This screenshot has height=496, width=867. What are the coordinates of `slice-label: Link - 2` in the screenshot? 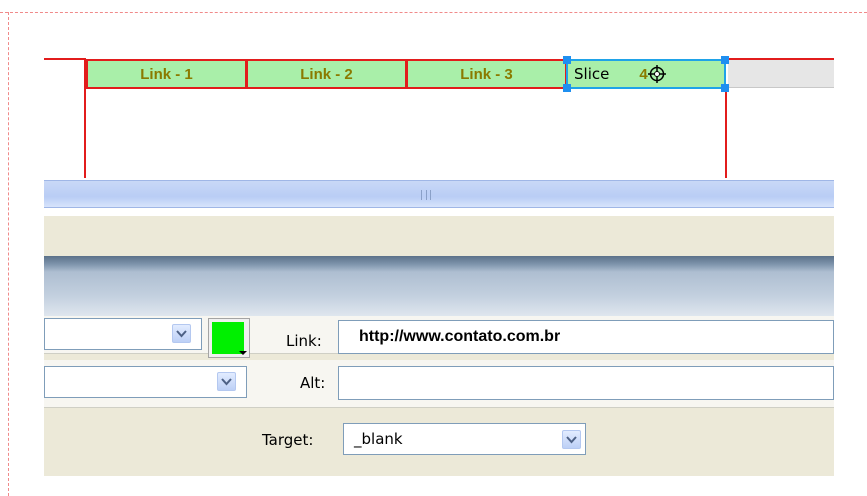 It's located at (326, 74).